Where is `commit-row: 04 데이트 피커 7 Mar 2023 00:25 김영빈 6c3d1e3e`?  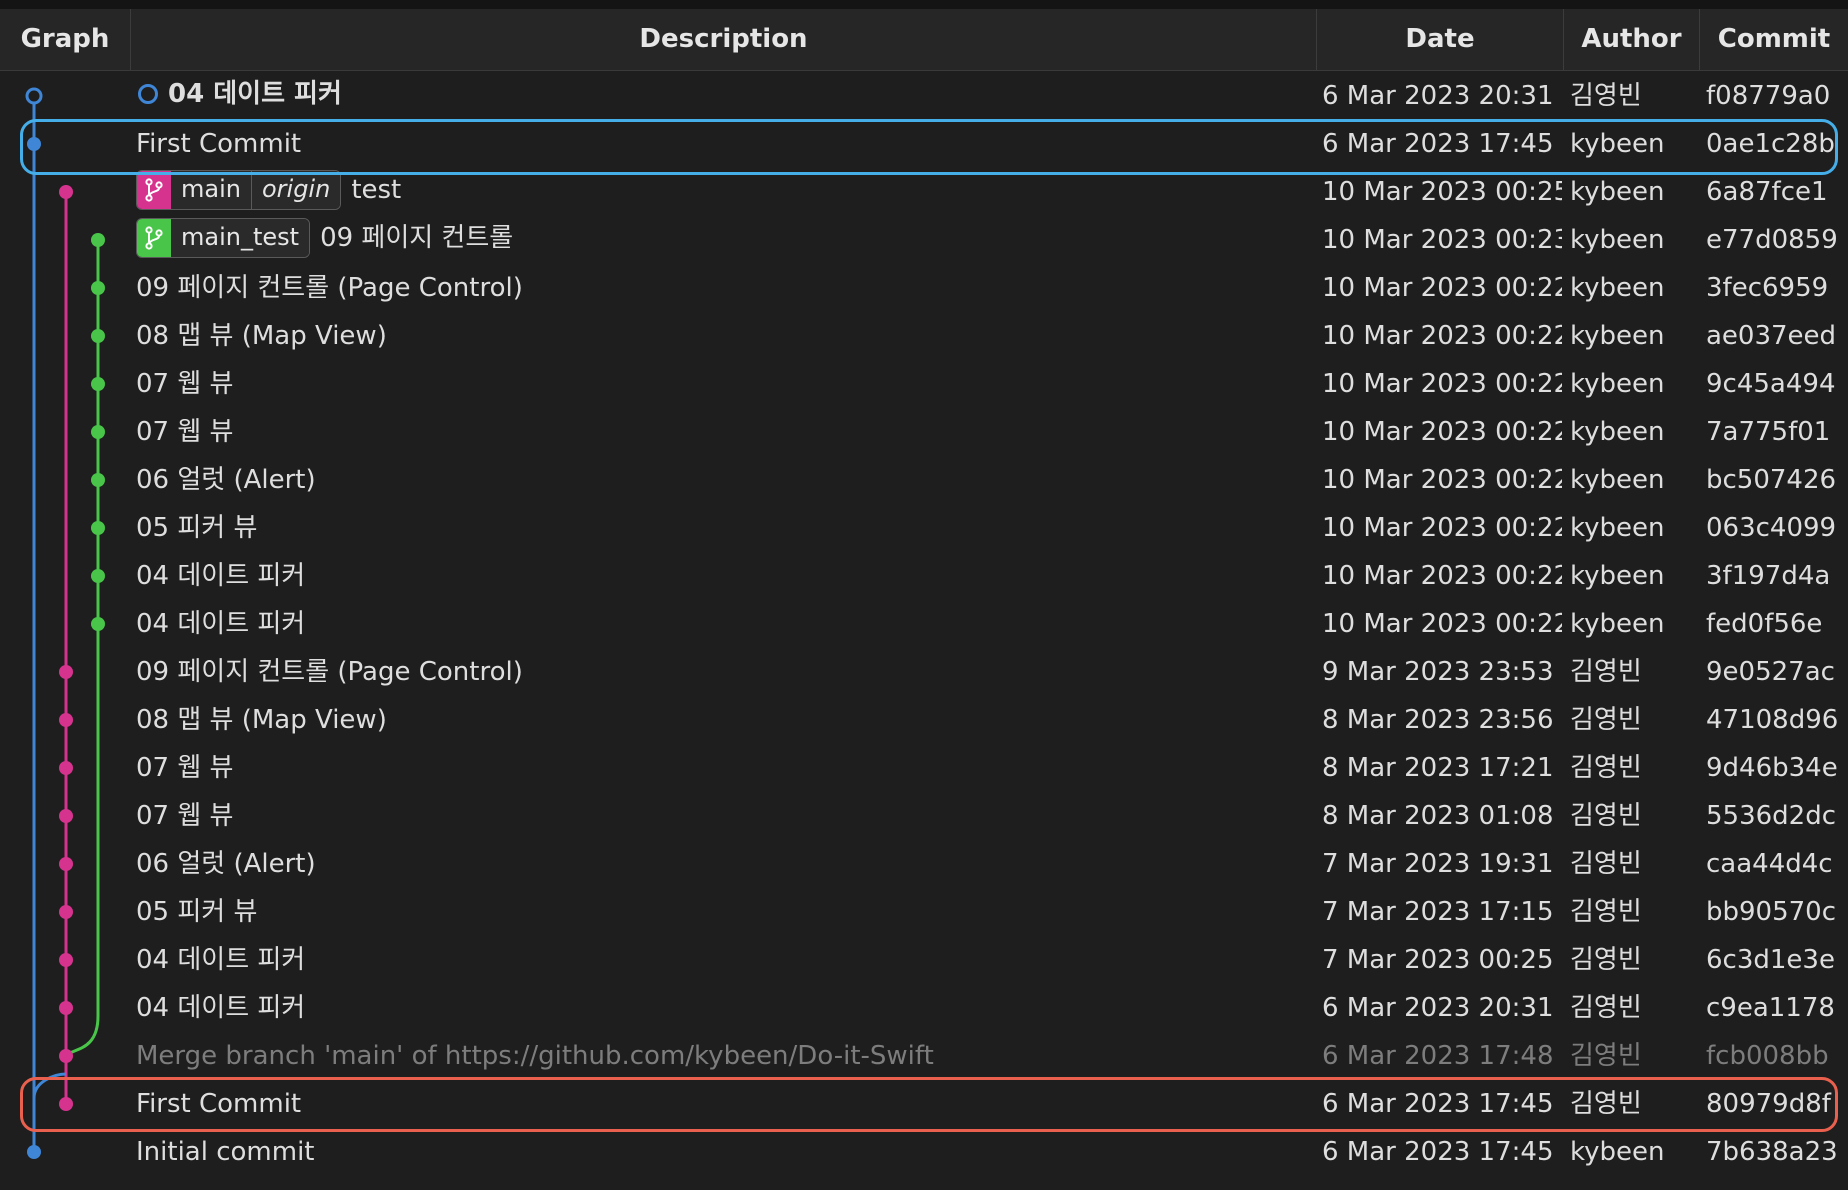
commit-row: 04 데이트 피커 7 Mar 2023 00:25 김영빈 6c3d1e3e is located at coordinates (924, 960).